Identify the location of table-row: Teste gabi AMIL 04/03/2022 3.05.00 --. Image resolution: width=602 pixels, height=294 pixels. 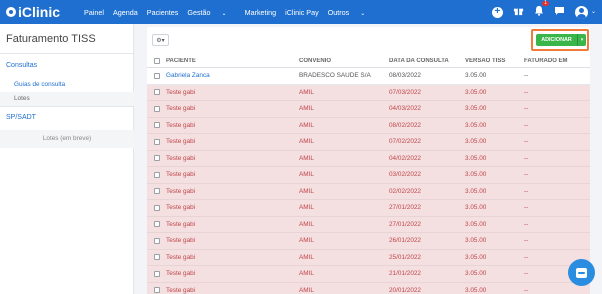
(368, 109).